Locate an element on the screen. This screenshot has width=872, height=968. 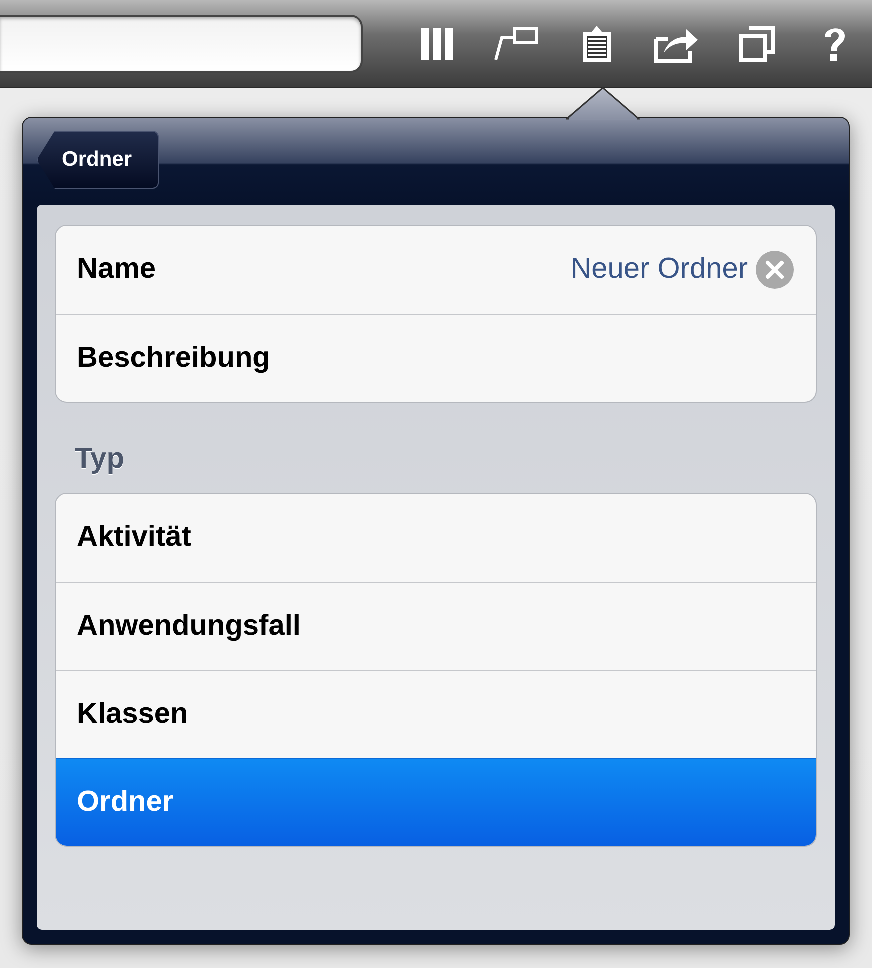
section-header: Typ is located at coordinates (100, 459).